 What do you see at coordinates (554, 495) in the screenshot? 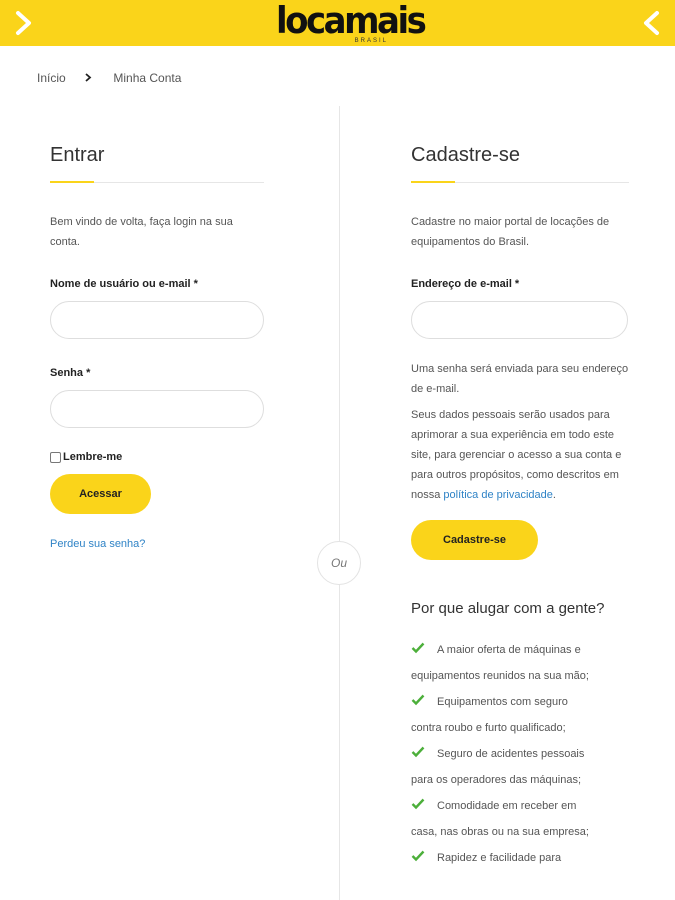
I see `privacy-suffix: .` at bounding box center [554, 495].